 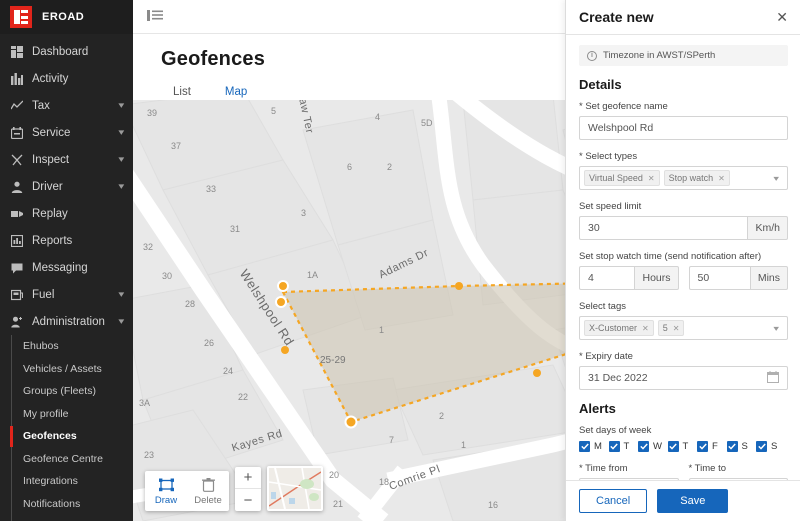 What do you see at coordinates (47, 186) in the screenshot?
I see `sidebar-item-label: Driver` at bounding box center [47, 186].